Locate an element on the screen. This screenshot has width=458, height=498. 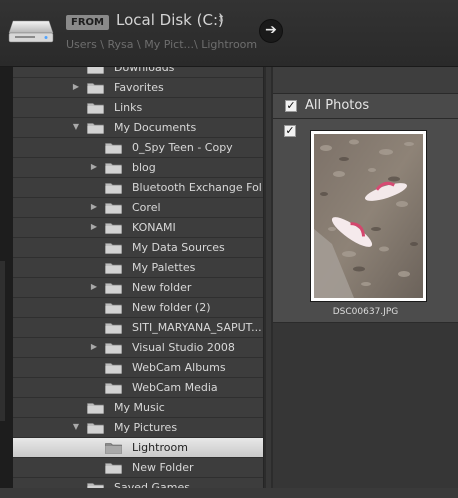
source-dropdown: Local Disk (C:) is located at coordinates (170, 20).